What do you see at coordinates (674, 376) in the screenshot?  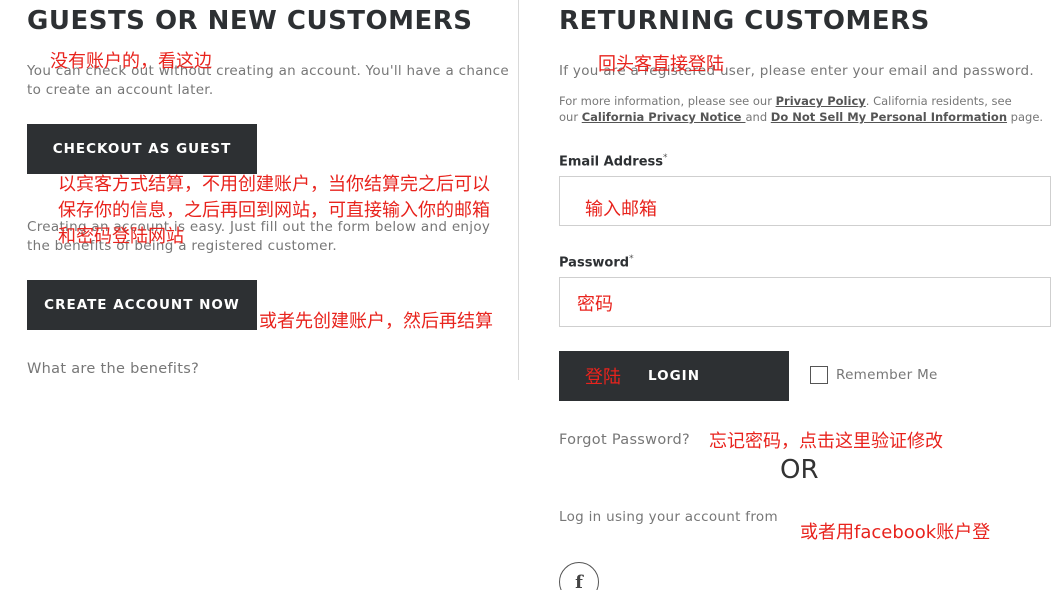 I see `login-button-label: LOGIN` at bounding box center [674, 376].